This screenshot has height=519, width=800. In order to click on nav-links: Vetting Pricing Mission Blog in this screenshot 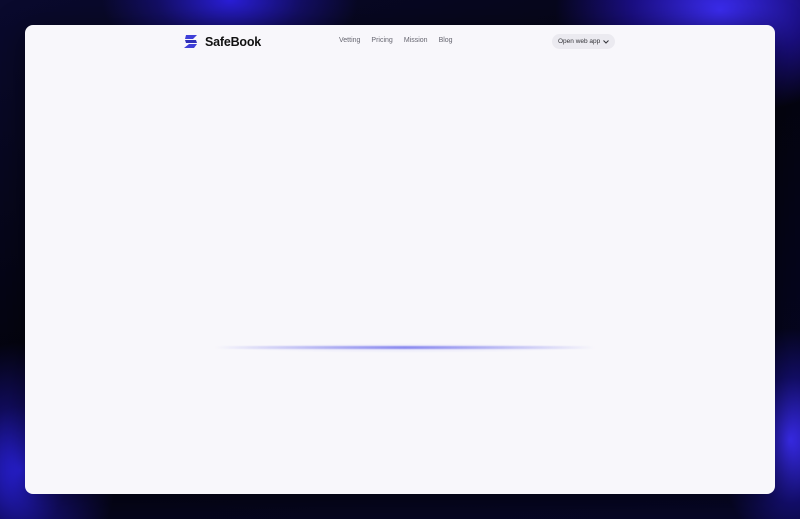, I will do `click(396, 40)`.